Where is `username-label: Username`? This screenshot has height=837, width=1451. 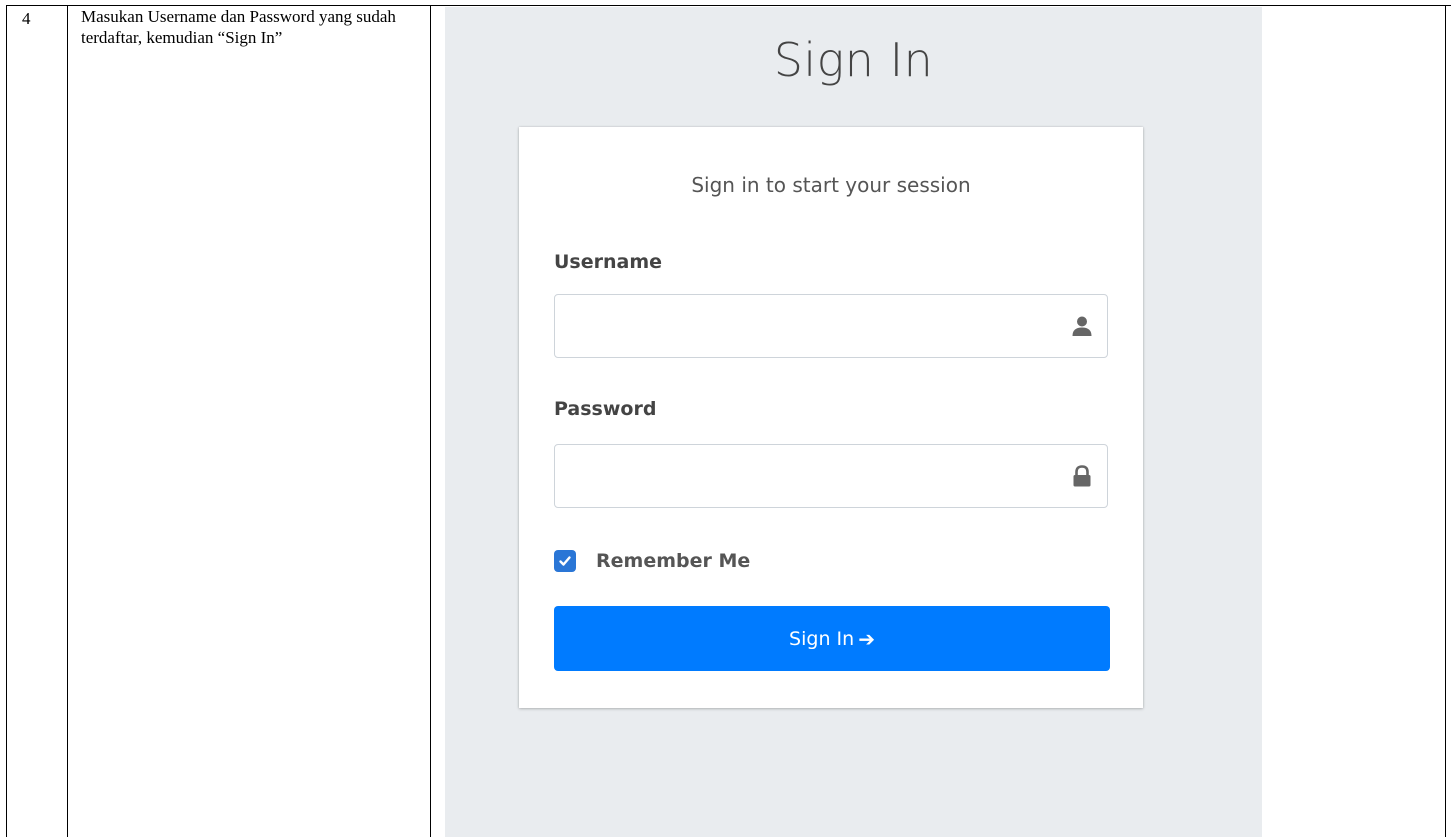 username-label: Username is located at coordinates (608, 262).